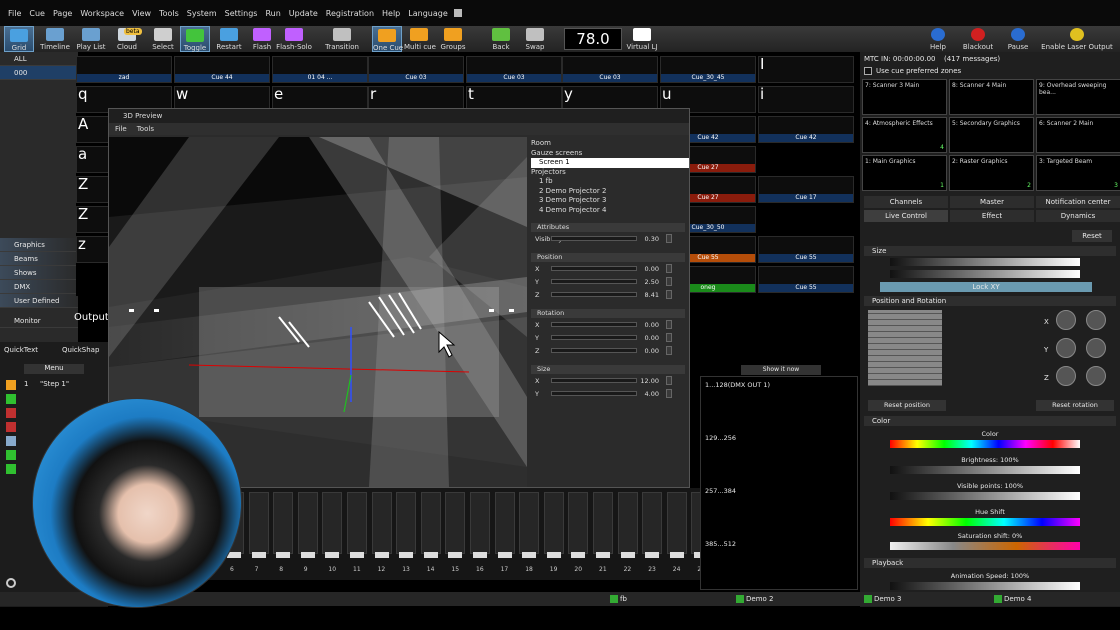 Image resolution: width=1120 pixels, height=630 pixels. What do you see at coordinates (642, 39) in the screenshot?
I see `toolbar-virtual-lj-button: Virtual LJ` at bounding box center [642, 39].